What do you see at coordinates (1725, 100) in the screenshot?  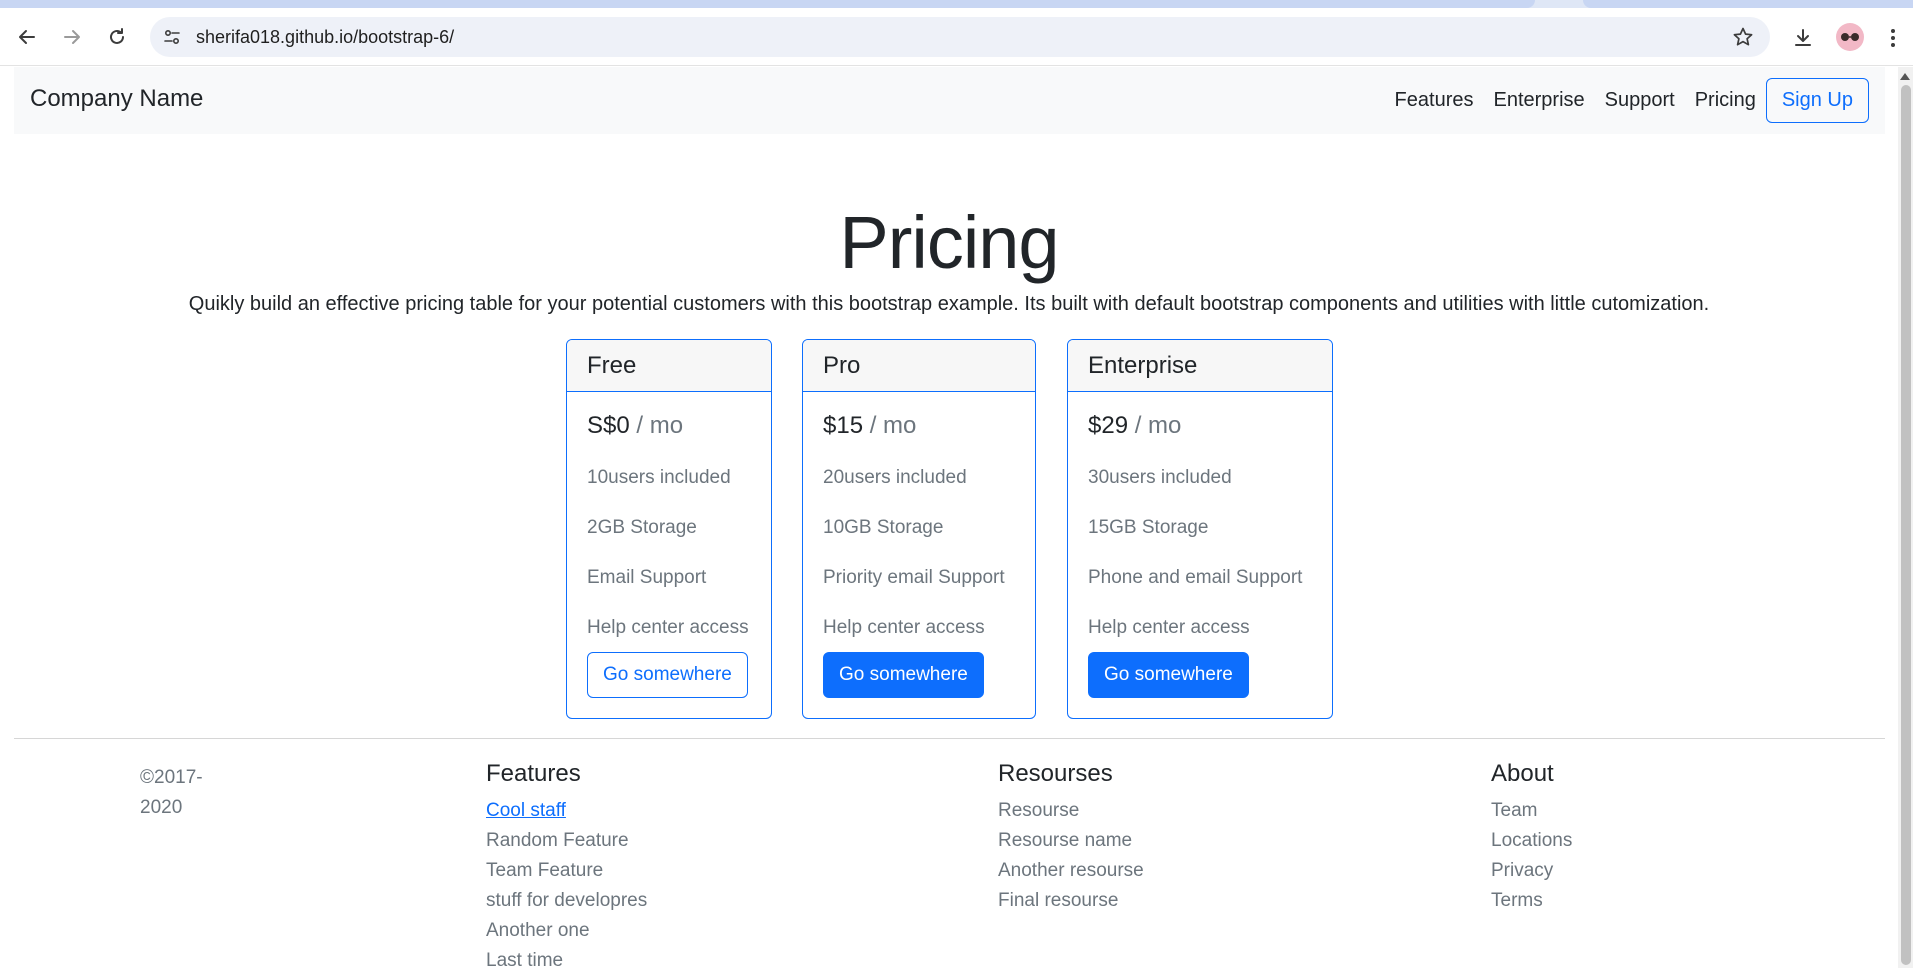 I see `nav-link-pricing: Pricing` at bounding box center [1725, 100].